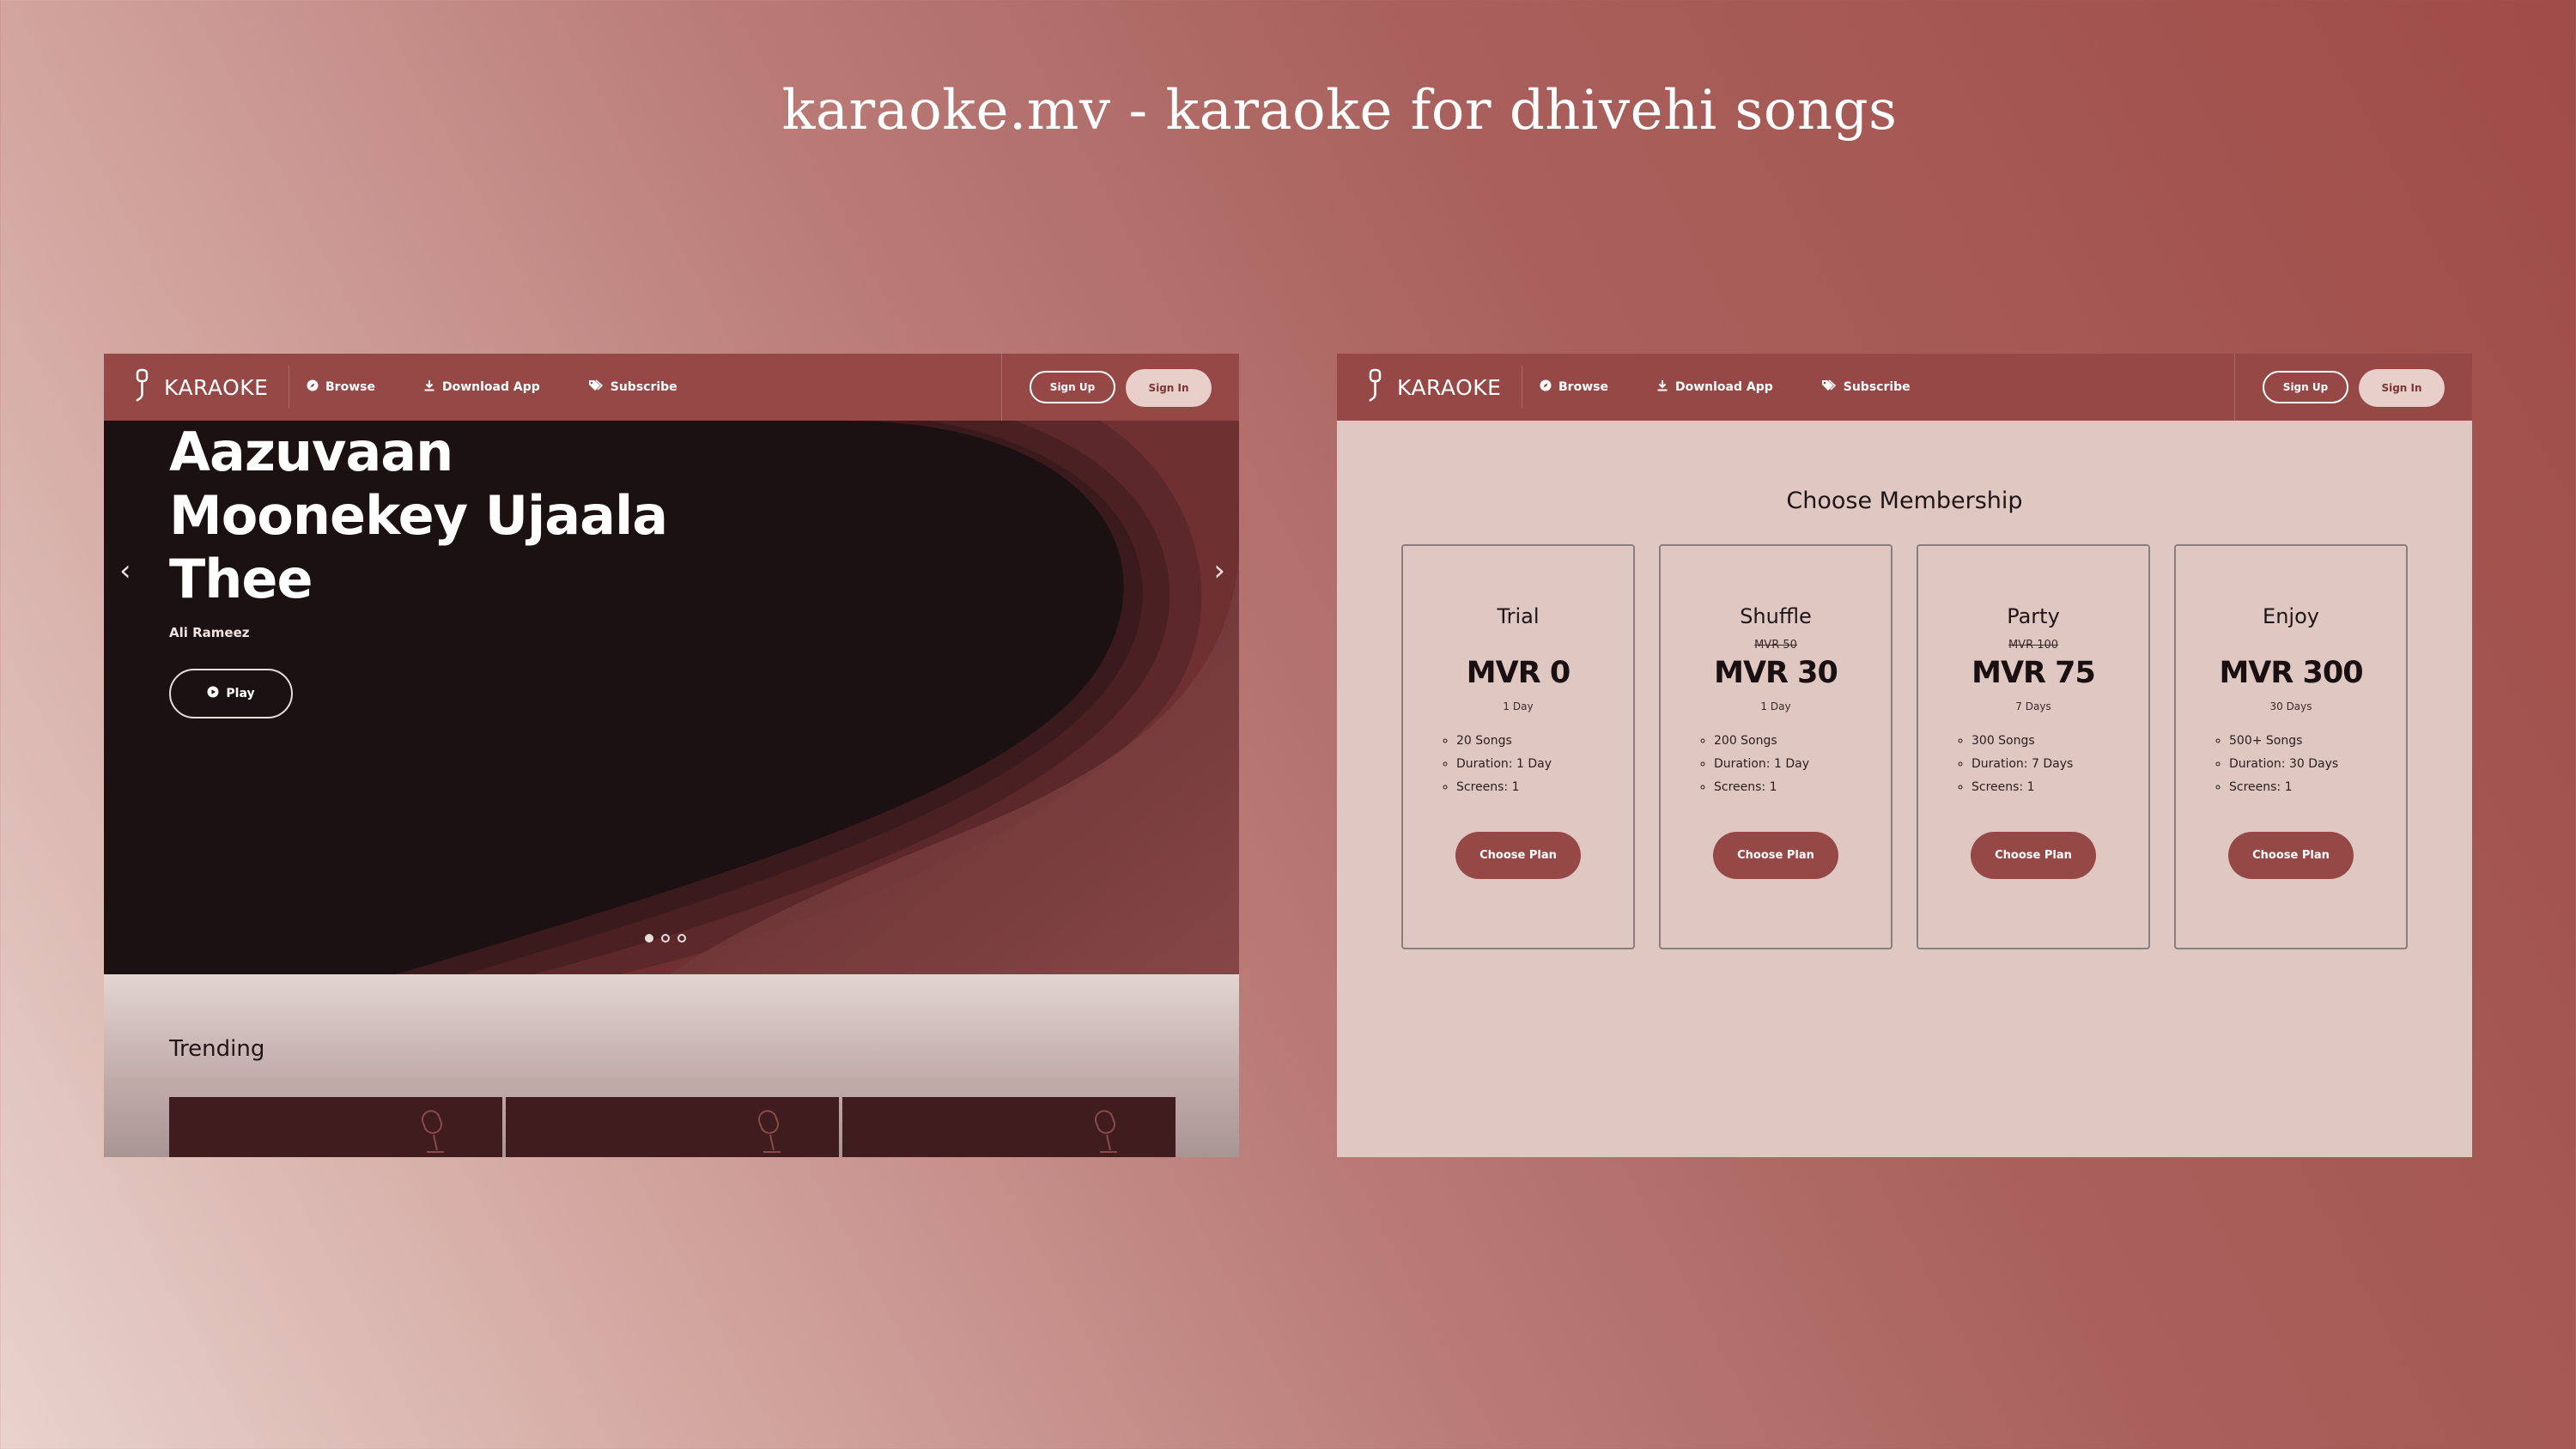 The width and height of the screenshot is (2576, 1449). What do you see at coordinates (671, 1065) in the screenshot?
I see `trending-section: Trending` at bounding box center [671, 1065].